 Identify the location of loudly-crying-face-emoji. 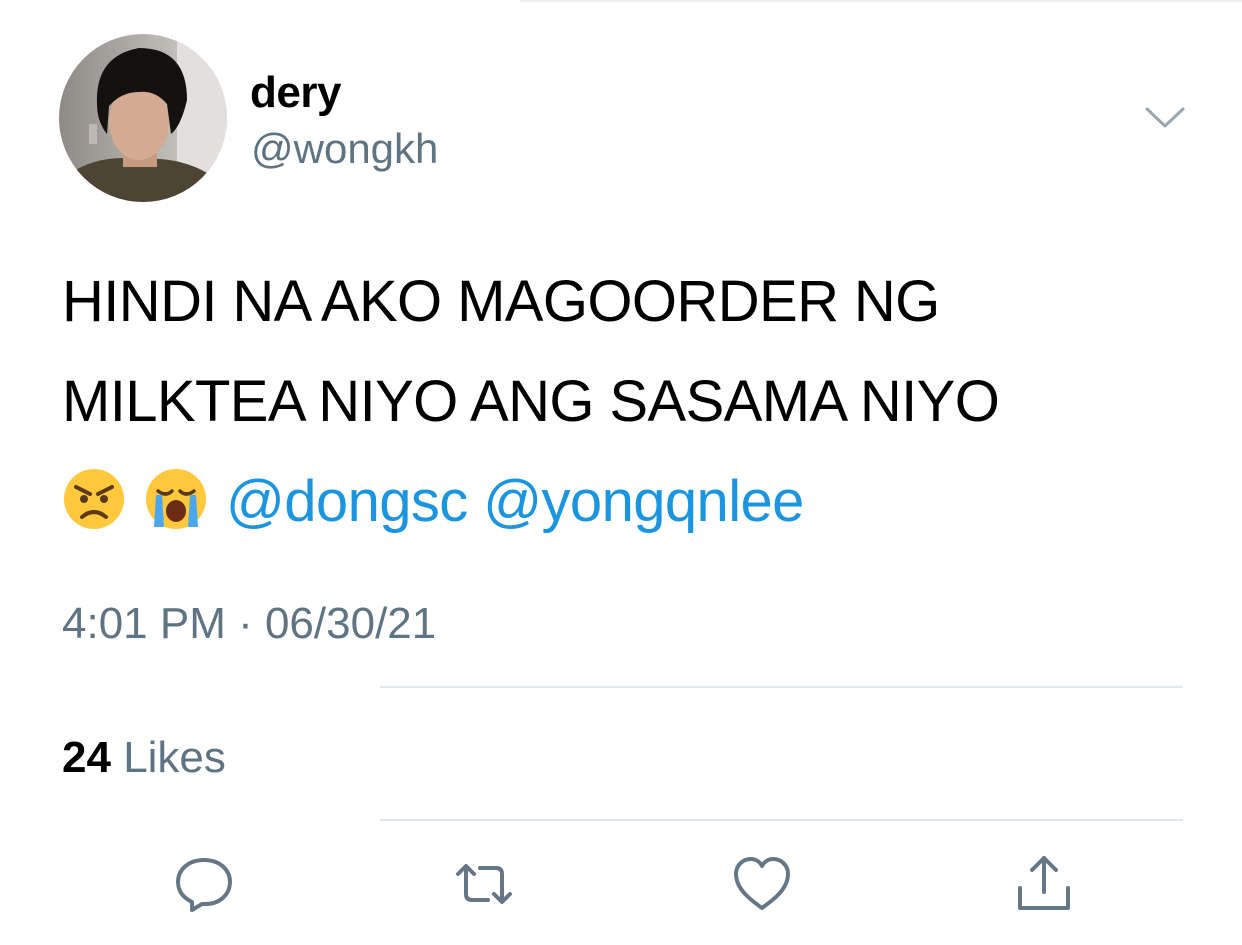
(176, 499).